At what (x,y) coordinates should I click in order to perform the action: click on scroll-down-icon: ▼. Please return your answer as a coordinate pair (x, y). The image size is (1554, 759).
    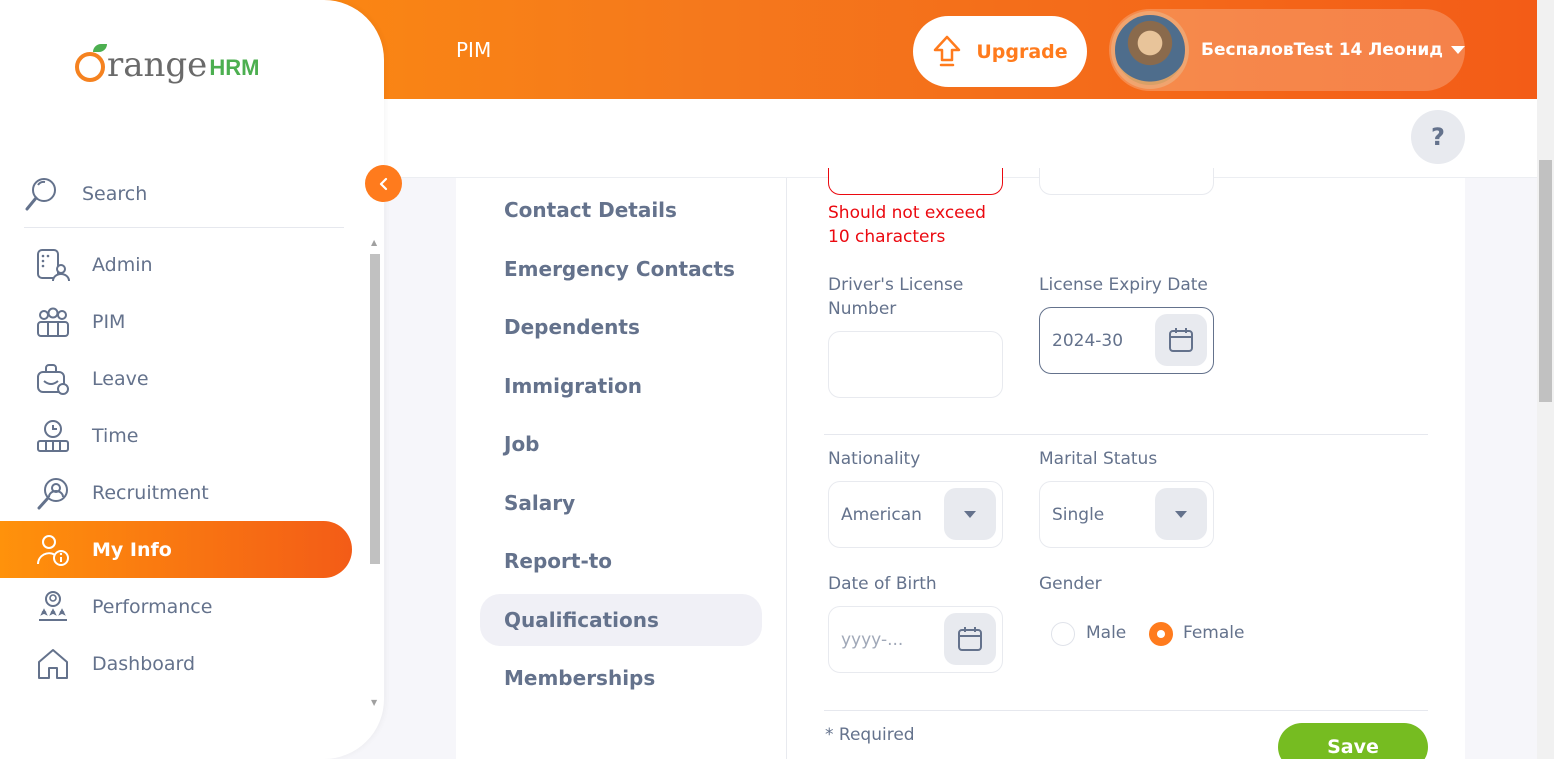
    Looking at the image, I should click on (374, 702).